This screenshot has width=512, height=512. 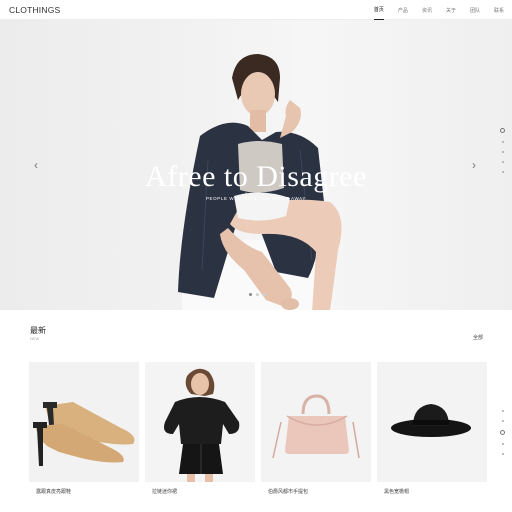 I want to click on product-name: 拉链迷你裙, so click(x=200, y=491).